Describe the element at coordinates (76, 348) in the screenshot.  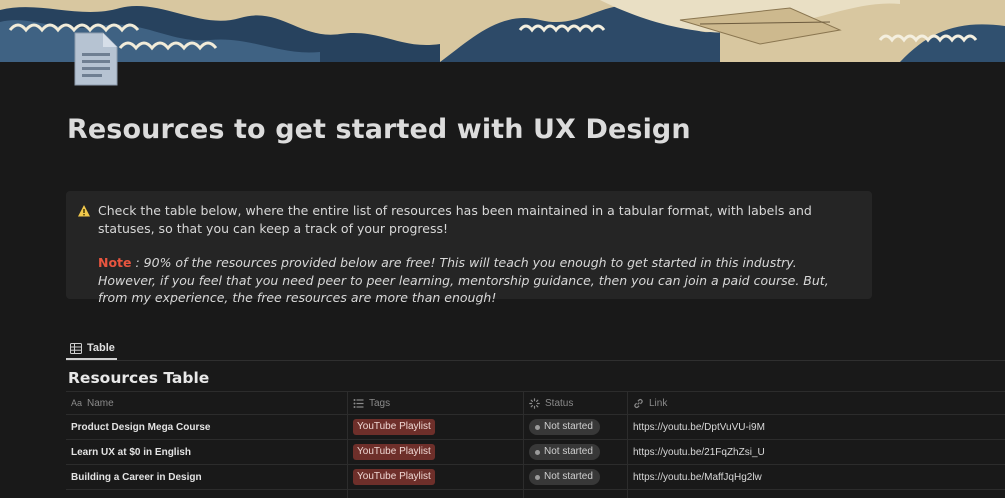
I see `table-icon` at that location.